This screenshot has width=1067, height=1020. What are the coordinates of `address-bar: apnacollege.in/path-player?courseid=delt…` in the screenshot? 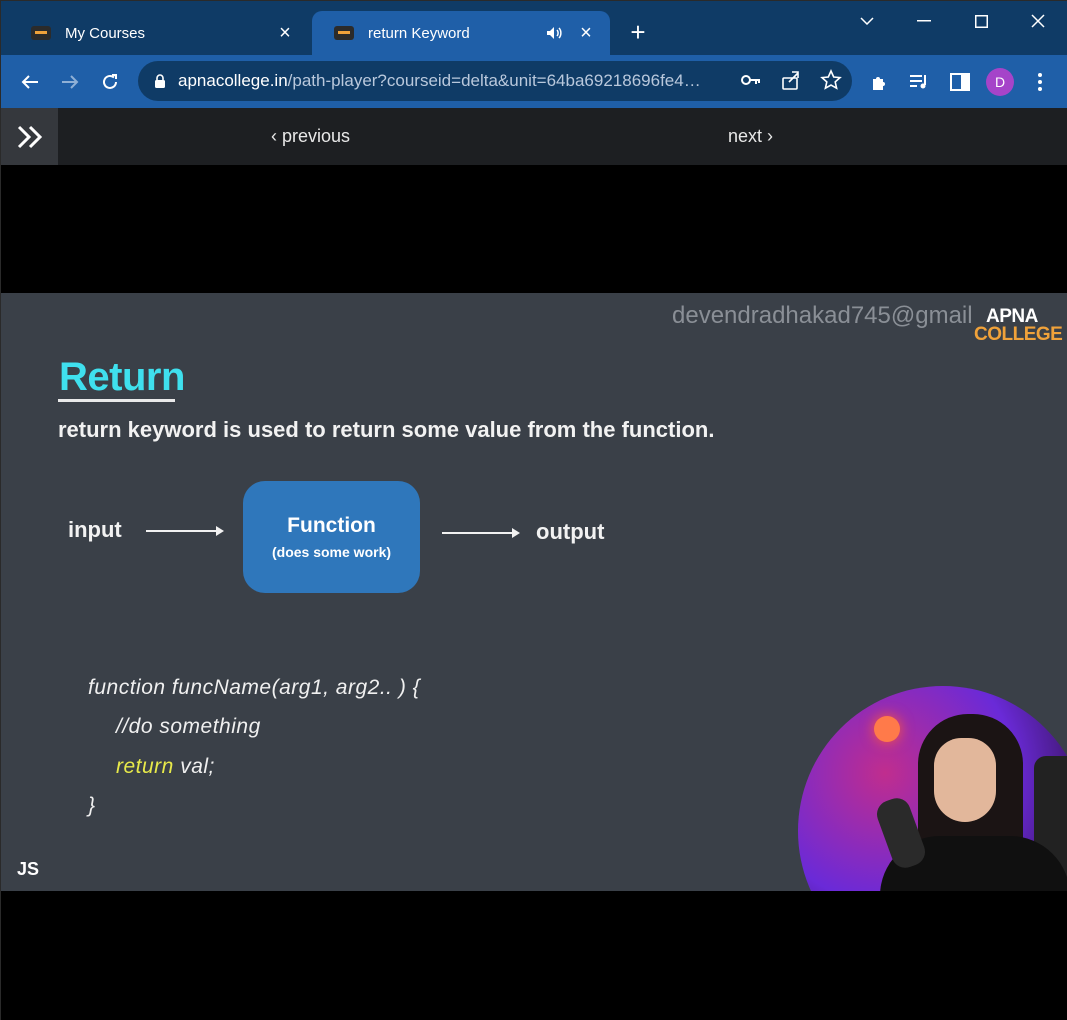 It's located at (495, 81).